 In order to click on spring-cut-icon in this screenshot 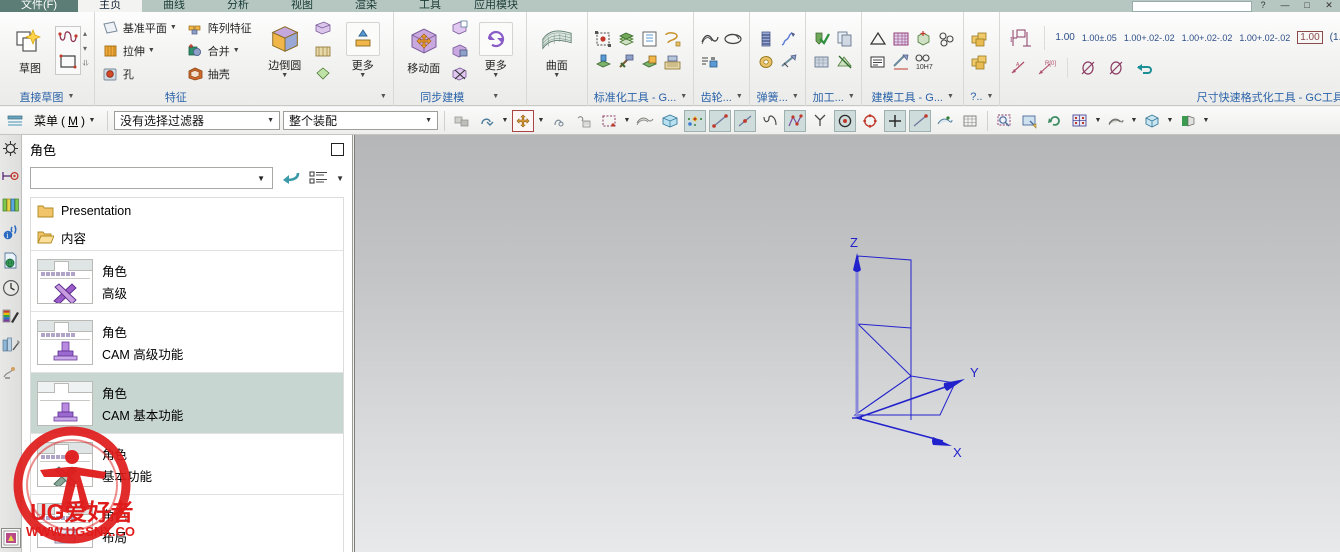, I will do `click(789, 62)`.